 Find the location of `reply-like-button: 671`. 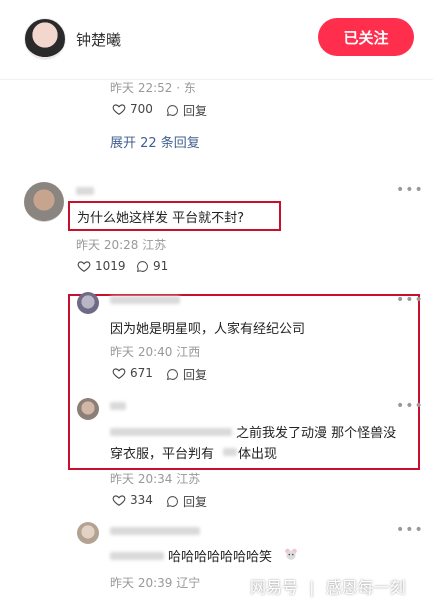

reply-like-button: 671 is located at coordinates (132, 373).